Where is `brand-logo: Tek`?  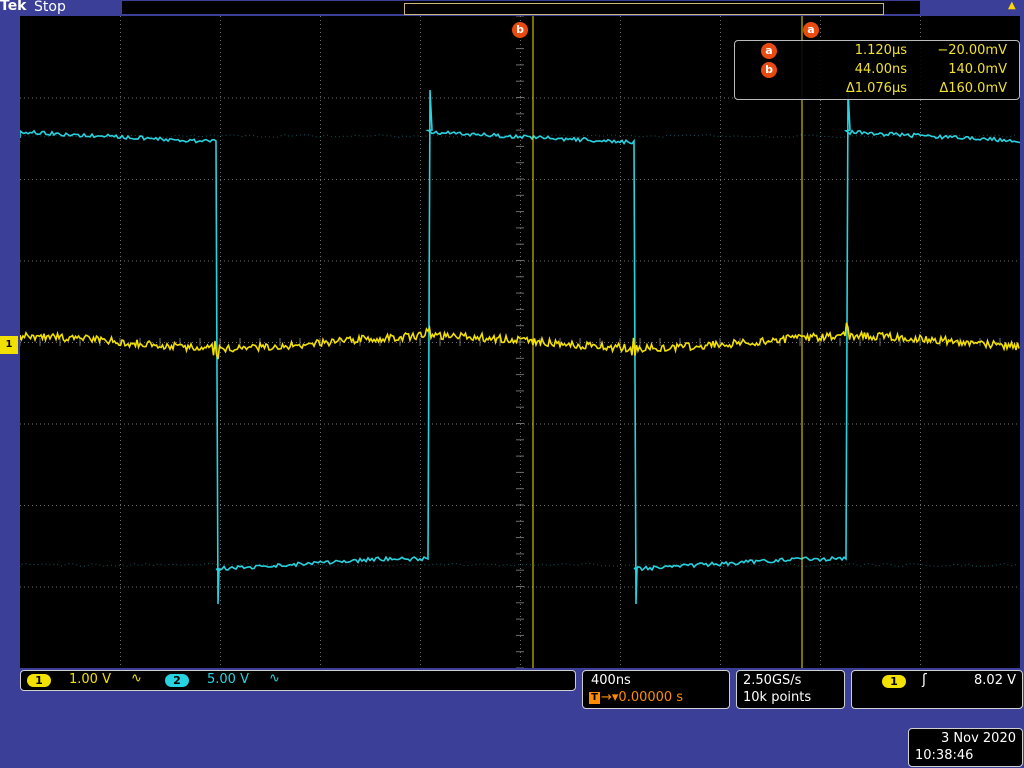 brand-logo: Tek is located at coordinates (13, 7).